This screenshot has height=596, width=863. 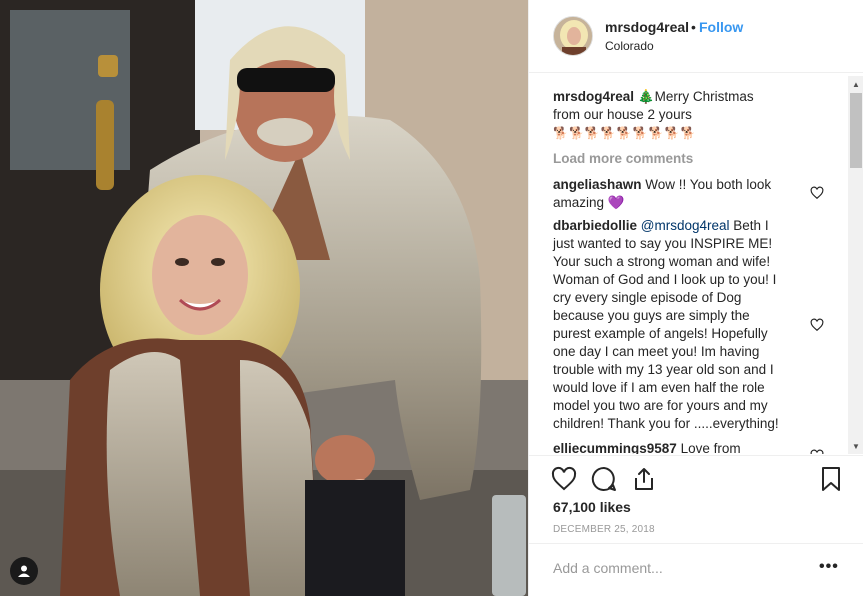 I want to click on more-options-icon: •••, so click(x=829, y=567).